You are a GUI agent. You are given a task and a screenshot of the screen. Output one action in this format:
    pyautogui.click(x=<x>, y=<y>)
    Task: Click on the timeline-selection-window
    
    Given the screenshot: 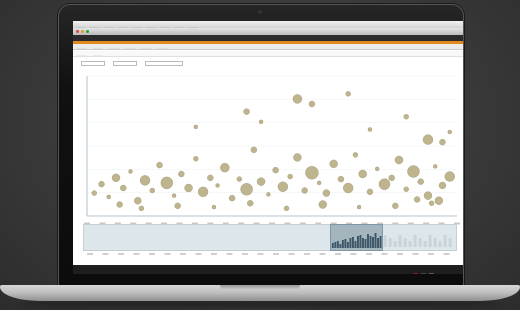 What is the action you would take?
    pyautogui.click(x=356, y=237)
    